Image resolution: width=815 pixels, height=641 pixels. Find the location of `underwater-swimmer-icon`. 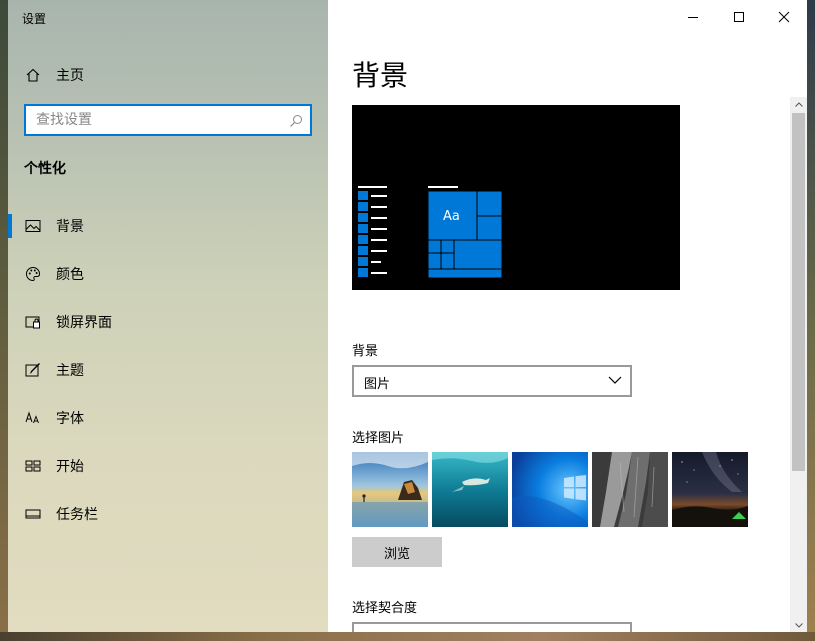

underwater-swimmer-icon is located at coordinates (470, 489).